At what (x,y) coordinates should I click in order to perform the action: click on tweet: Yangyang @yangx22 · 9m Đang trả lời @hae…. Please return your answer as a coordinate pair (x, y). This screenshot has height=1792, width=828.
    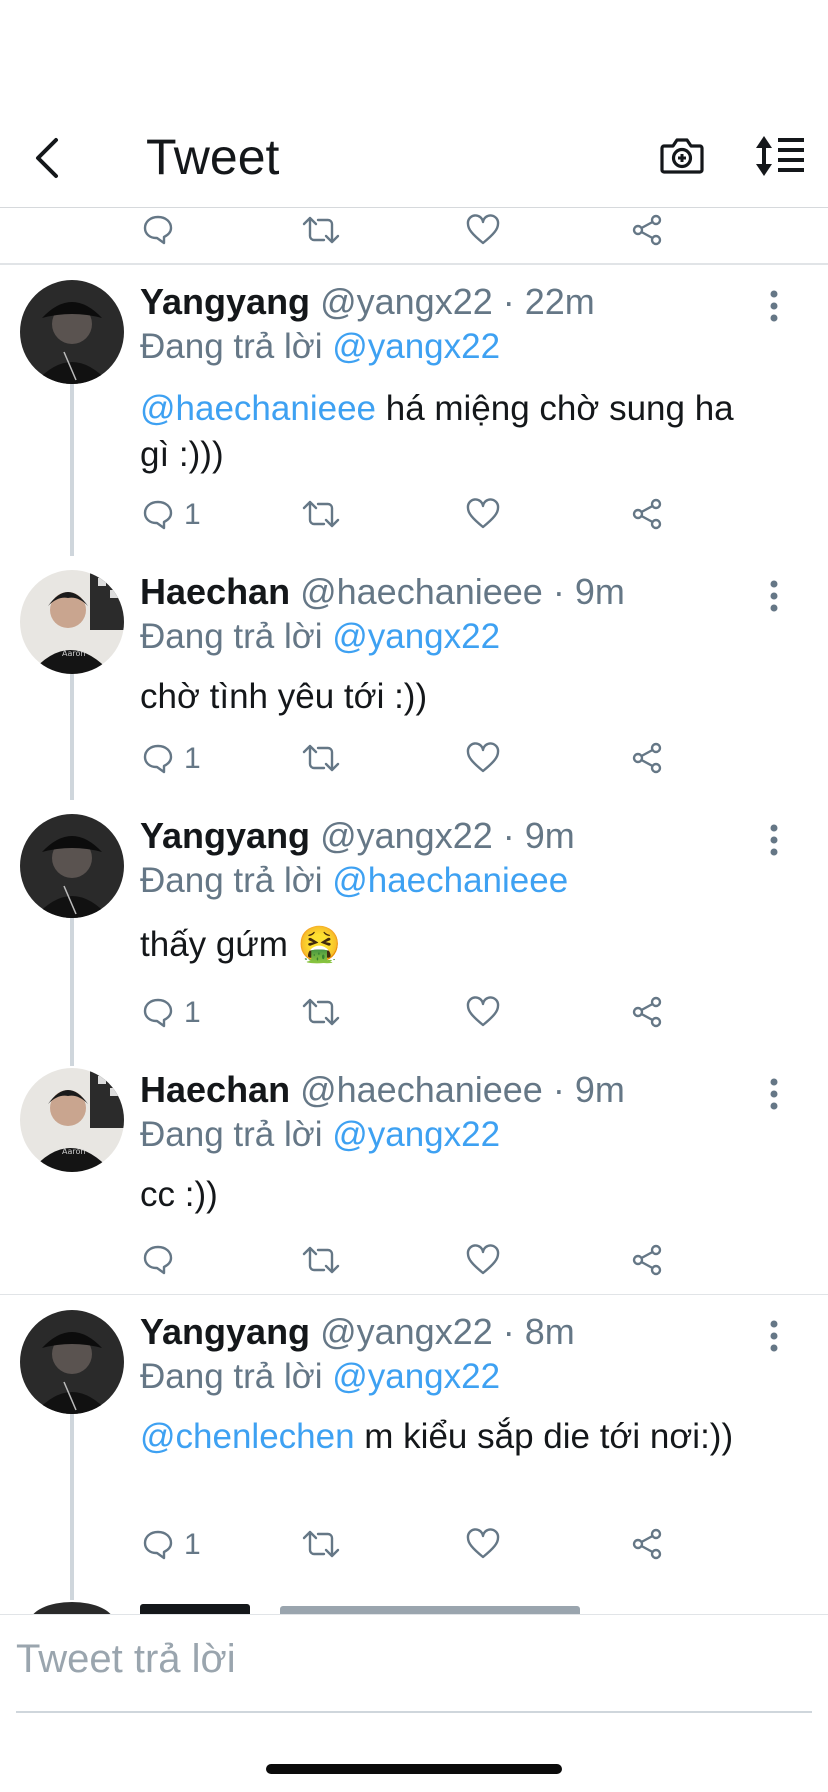
    Looking at the image, I should click on (414, 927).